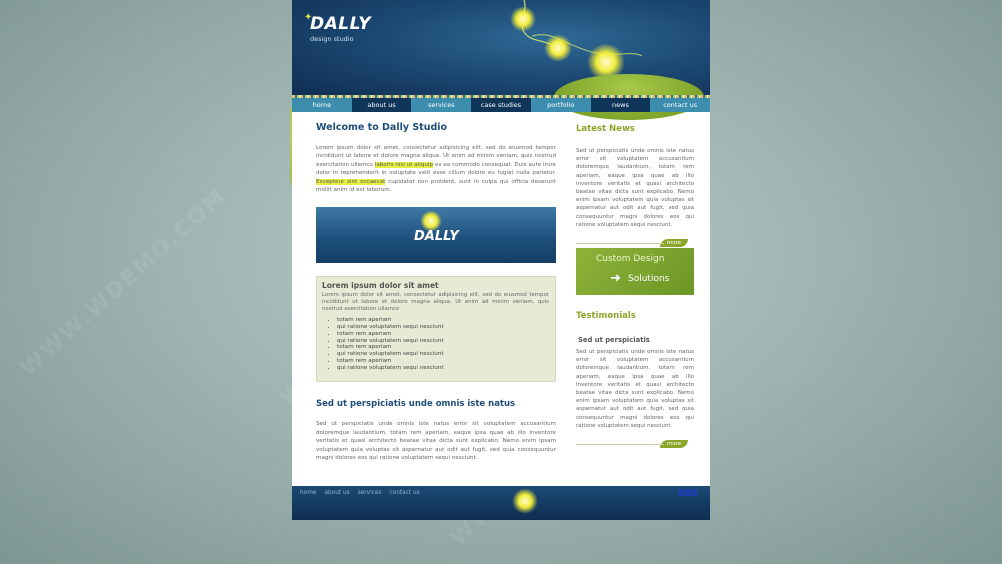 Image resolution: width=1002 pixels, height=564 pixels. What do you see at coordinates (322, 105) in the screenshot?
I see `nav-home: home` at bounding box center [322, 105].